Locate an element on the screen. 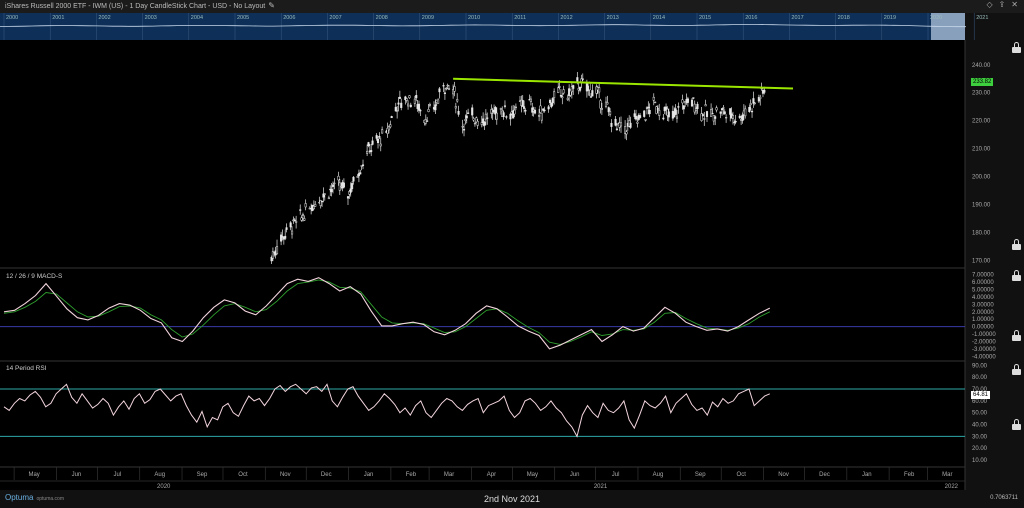 This screenshot has width=1024, height=508. navigator-year-label: 2012 is located at coordinates (566, 18).